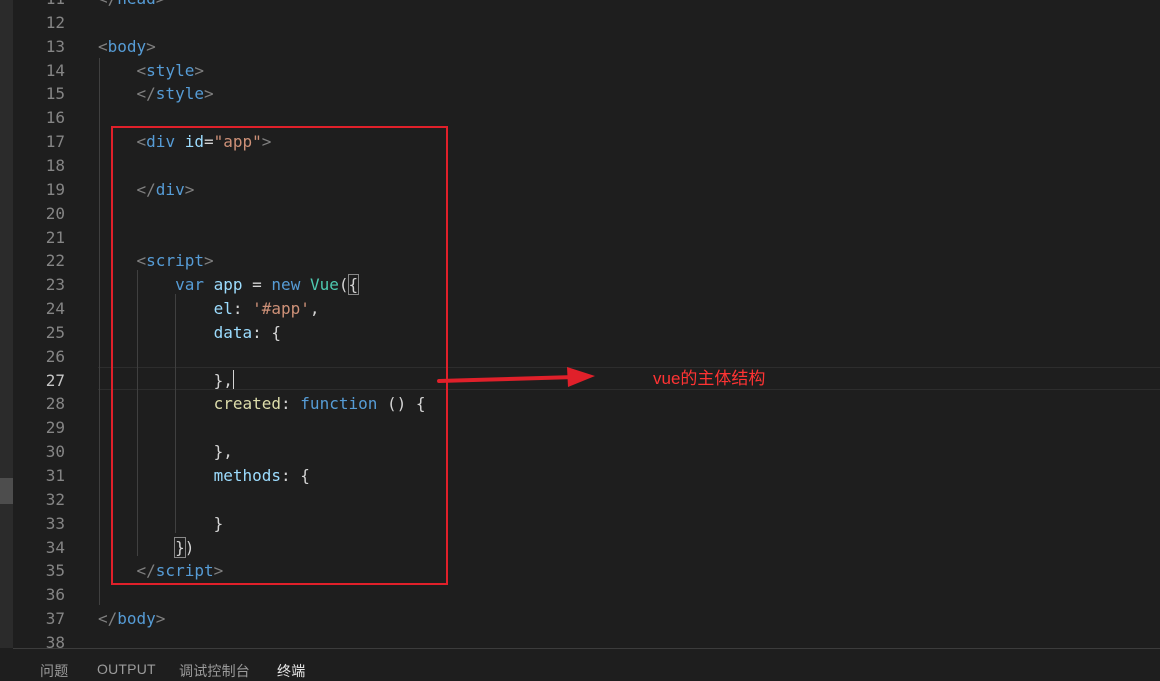 This screenshot has height=681, width=1160. What do you see at coordinates (214, 671) in the screenshot?
I see `tab-debug-console: 调试控制台` at bounding box center [214, 671].